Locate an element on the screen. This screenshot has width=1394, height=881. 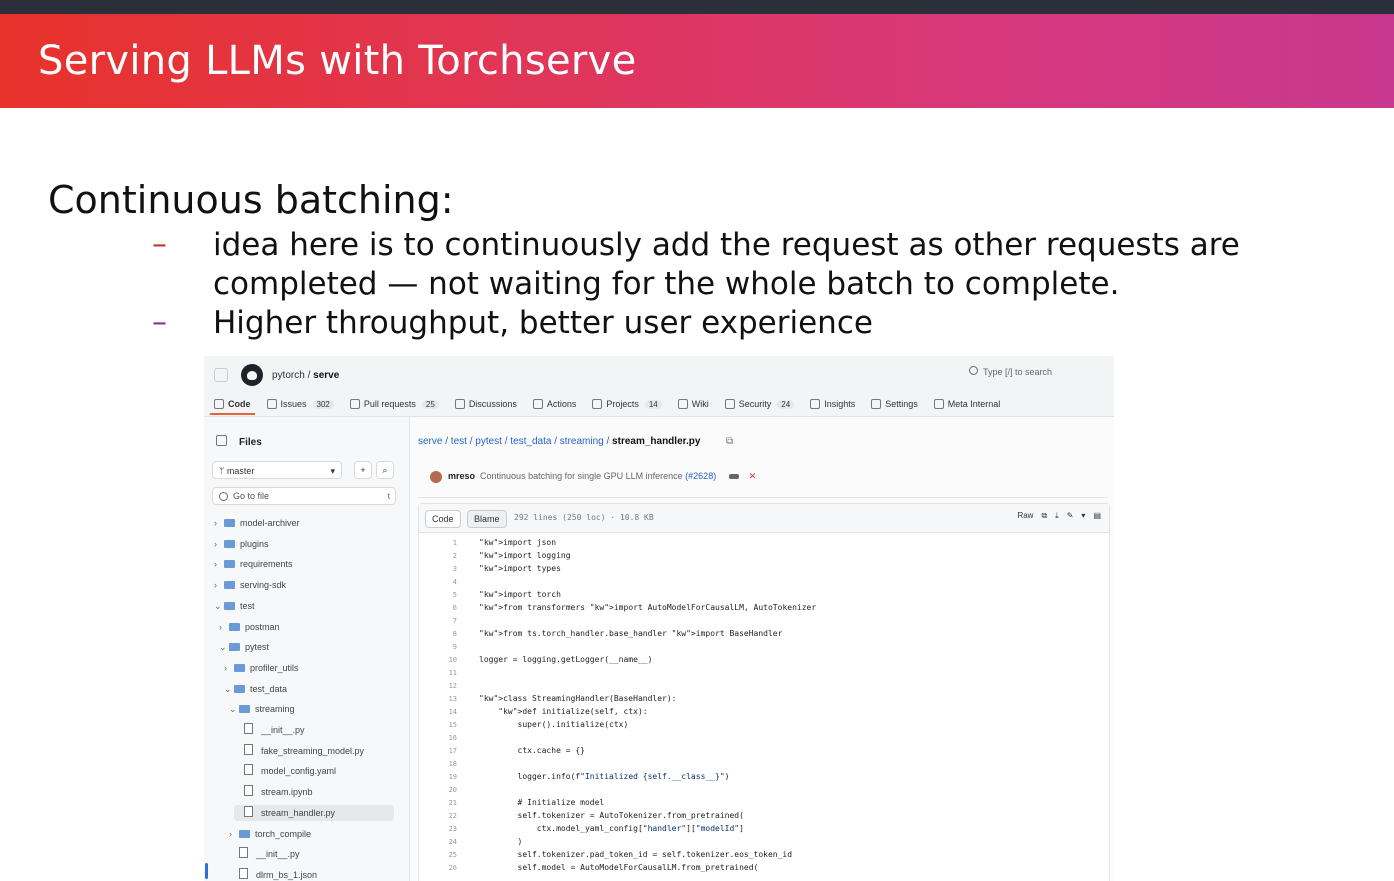
tab-projects: Projects 14 is located at coordinates (627, 404).